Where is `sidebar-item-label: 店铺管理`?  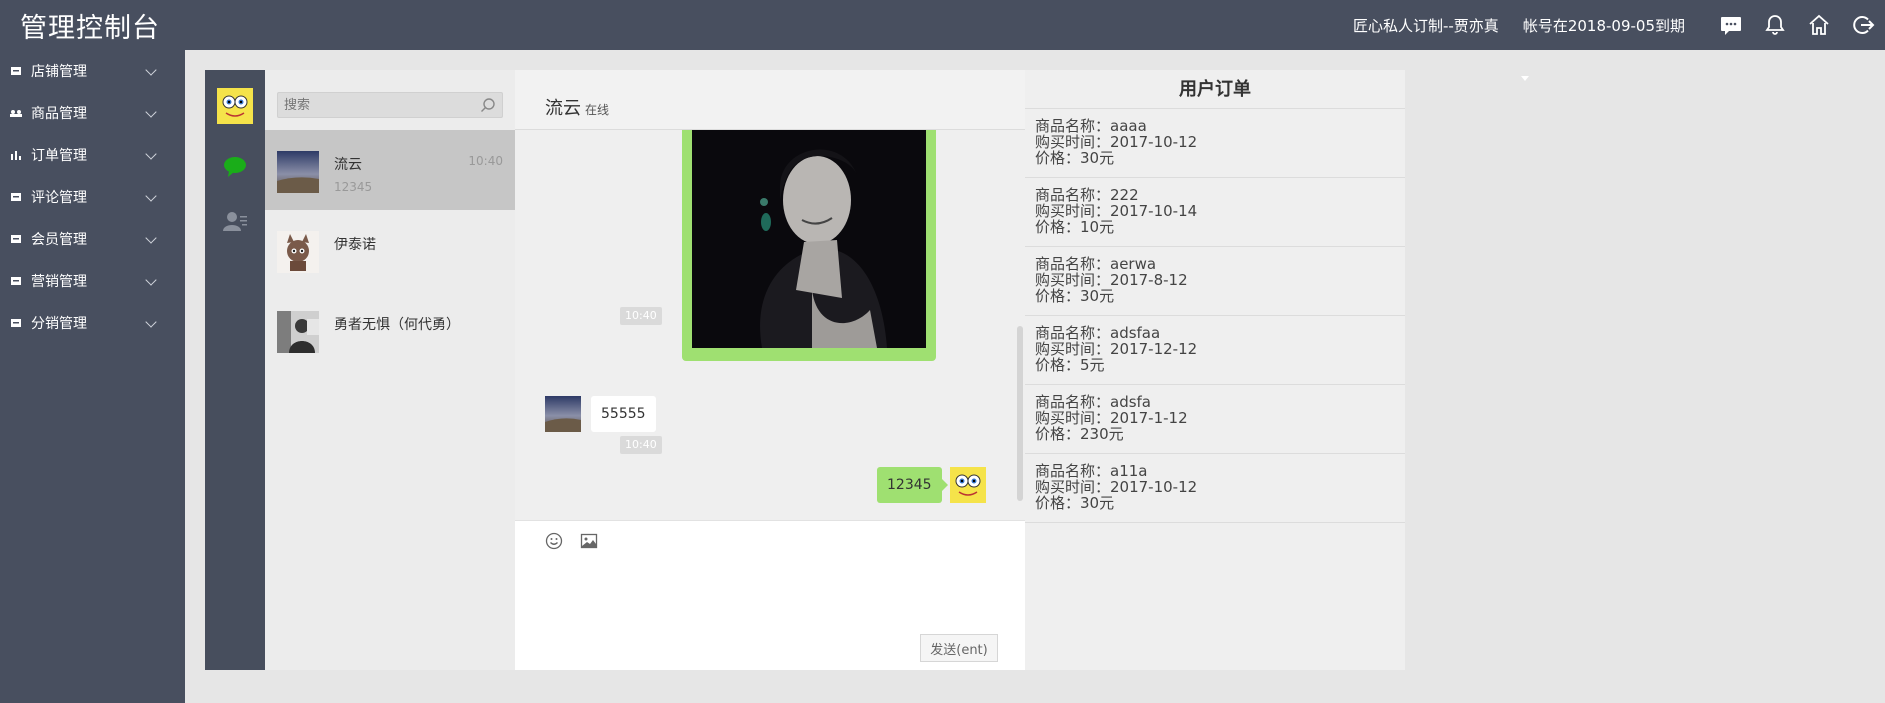 sidebar-item-label: 店铺管理 is located at coordinates (59, 72).